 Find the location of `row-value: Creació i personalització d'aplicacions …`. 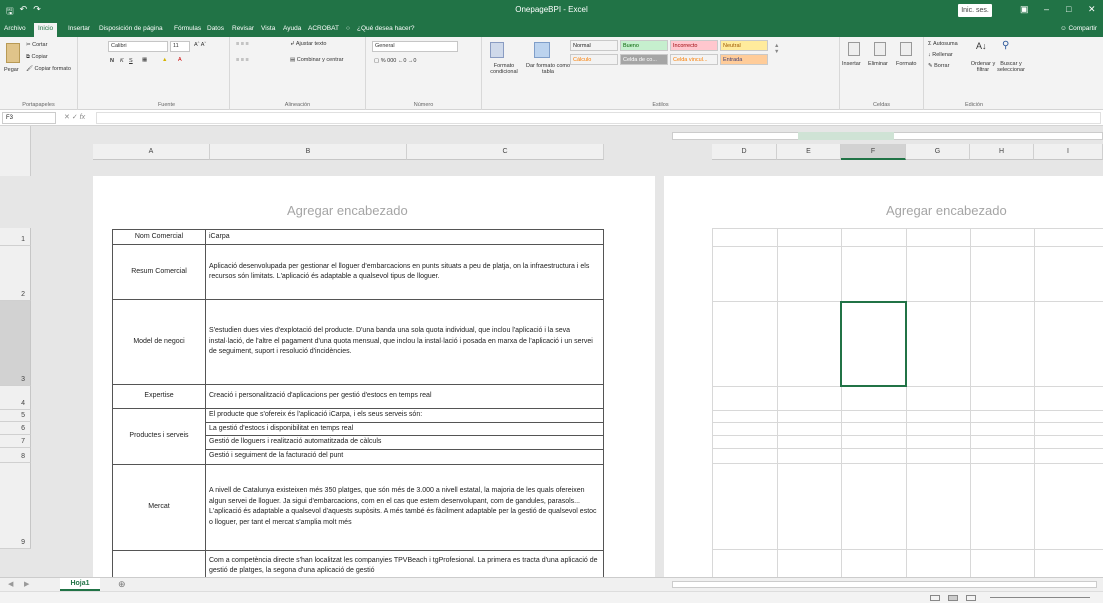

row-value: Creació i personalització d'aplicacions … is located at coordinates (404, 396).